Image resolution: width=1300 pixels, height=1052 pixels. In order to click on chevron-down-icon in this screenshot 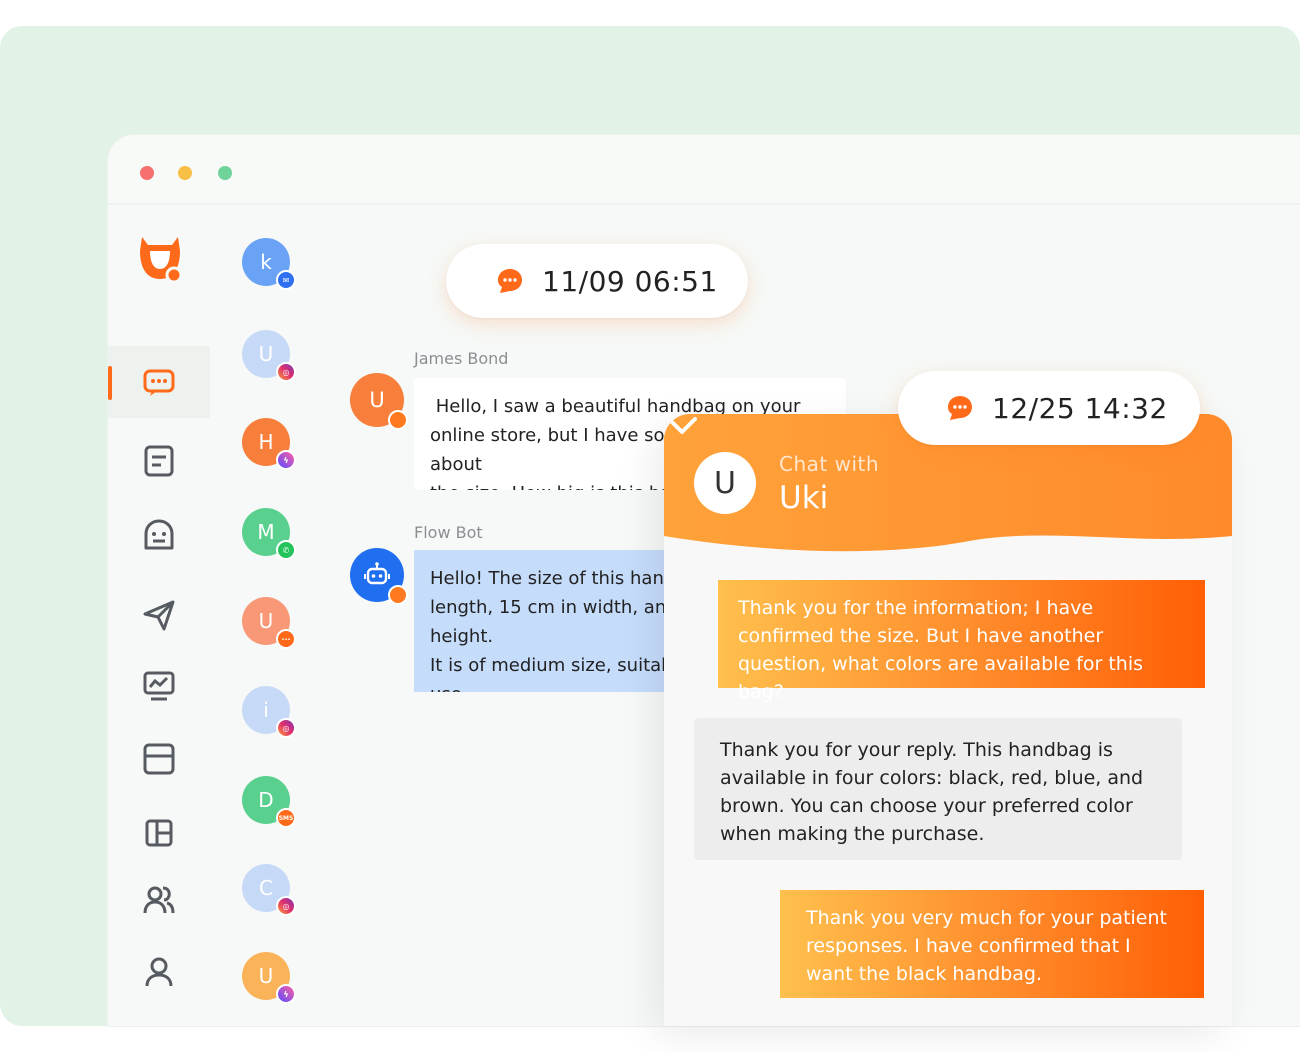, I will do `click(682, 426)`.